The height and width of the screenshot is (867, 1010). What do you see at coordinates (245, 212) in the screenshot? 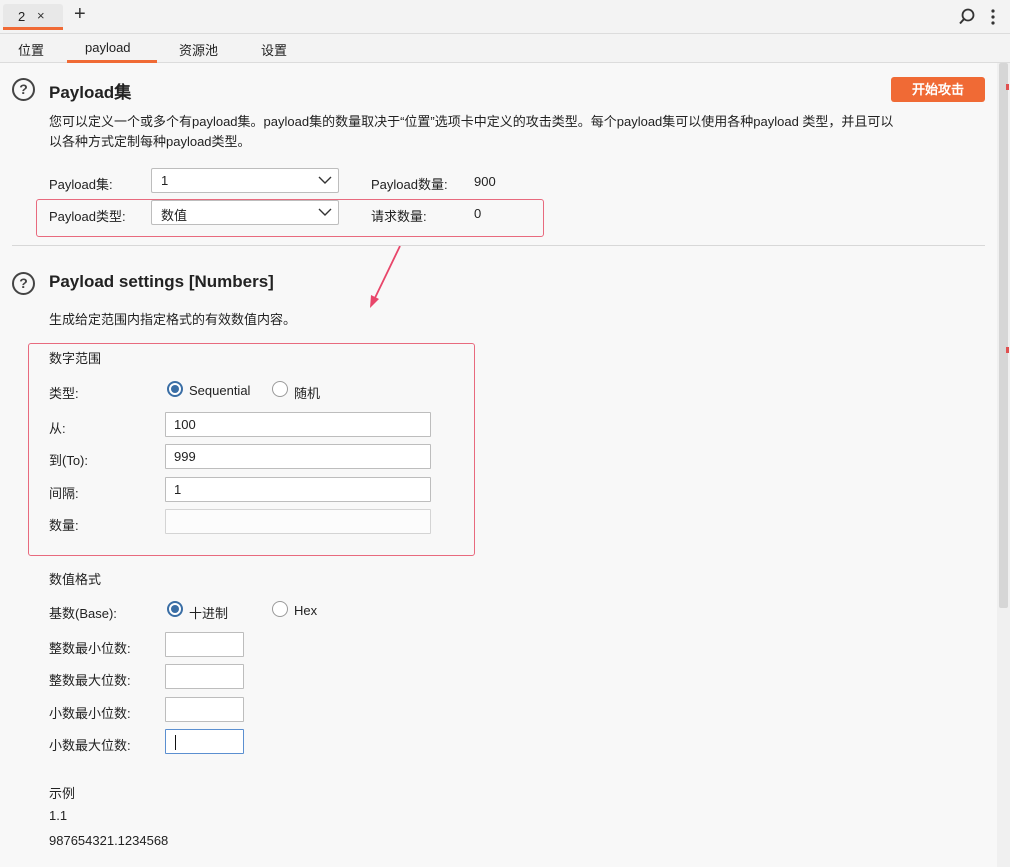
I see `payload-type-select: 数值` at bounding box center [245, 212].